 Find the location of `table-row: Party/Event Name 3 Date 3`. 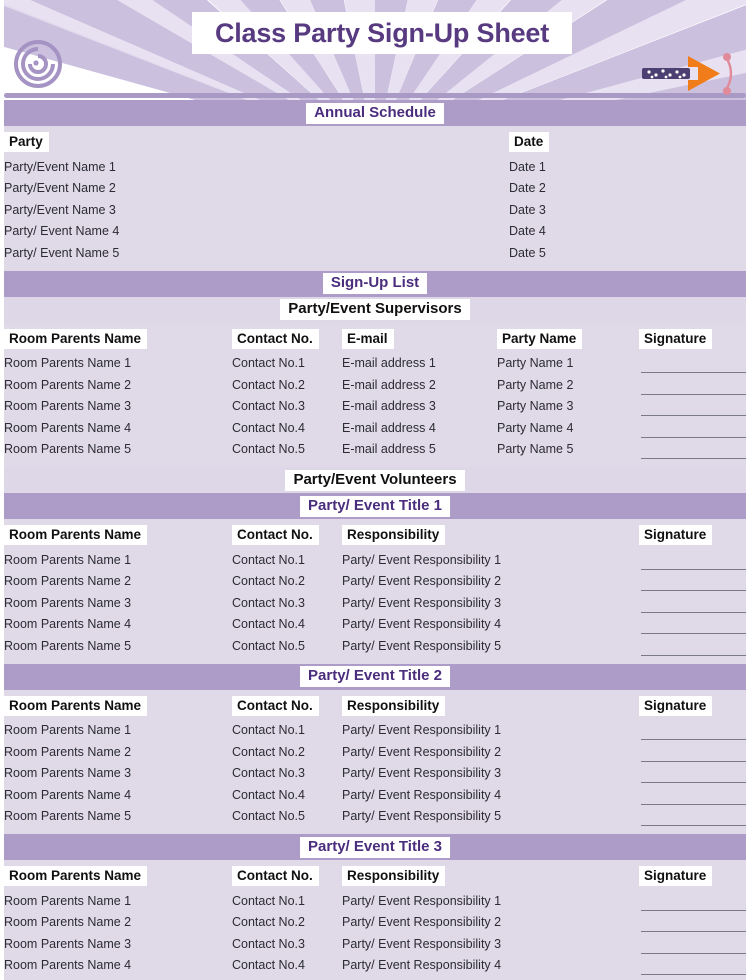

table-row: Party/Event Name 3 Date 3 is located at coordinates (375, 210).